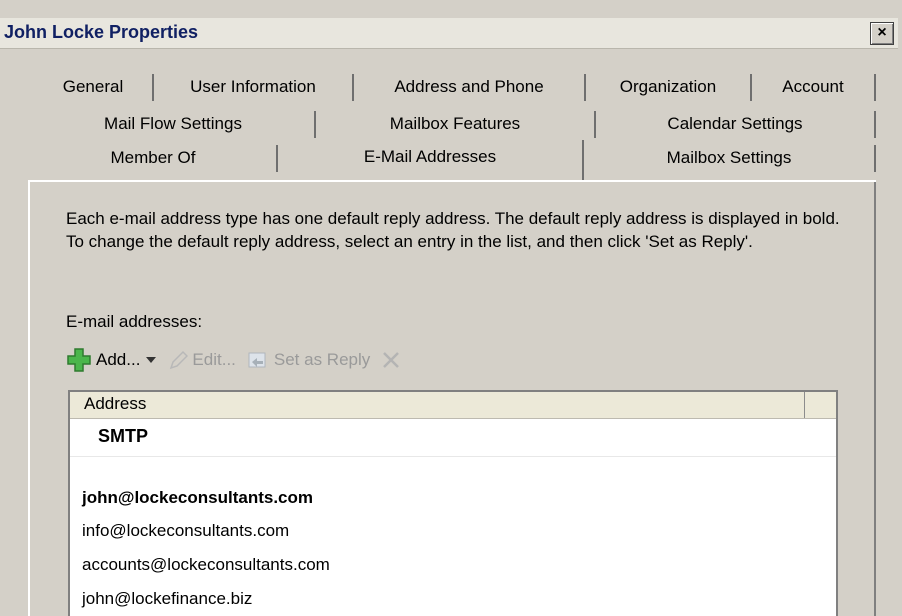 Image resolution: width=902 pixels, height=616 pixels. Describe the element at coordinates (167, 599) in the screenshot. I see `list-item: john@lockefinance.biz` at that location.